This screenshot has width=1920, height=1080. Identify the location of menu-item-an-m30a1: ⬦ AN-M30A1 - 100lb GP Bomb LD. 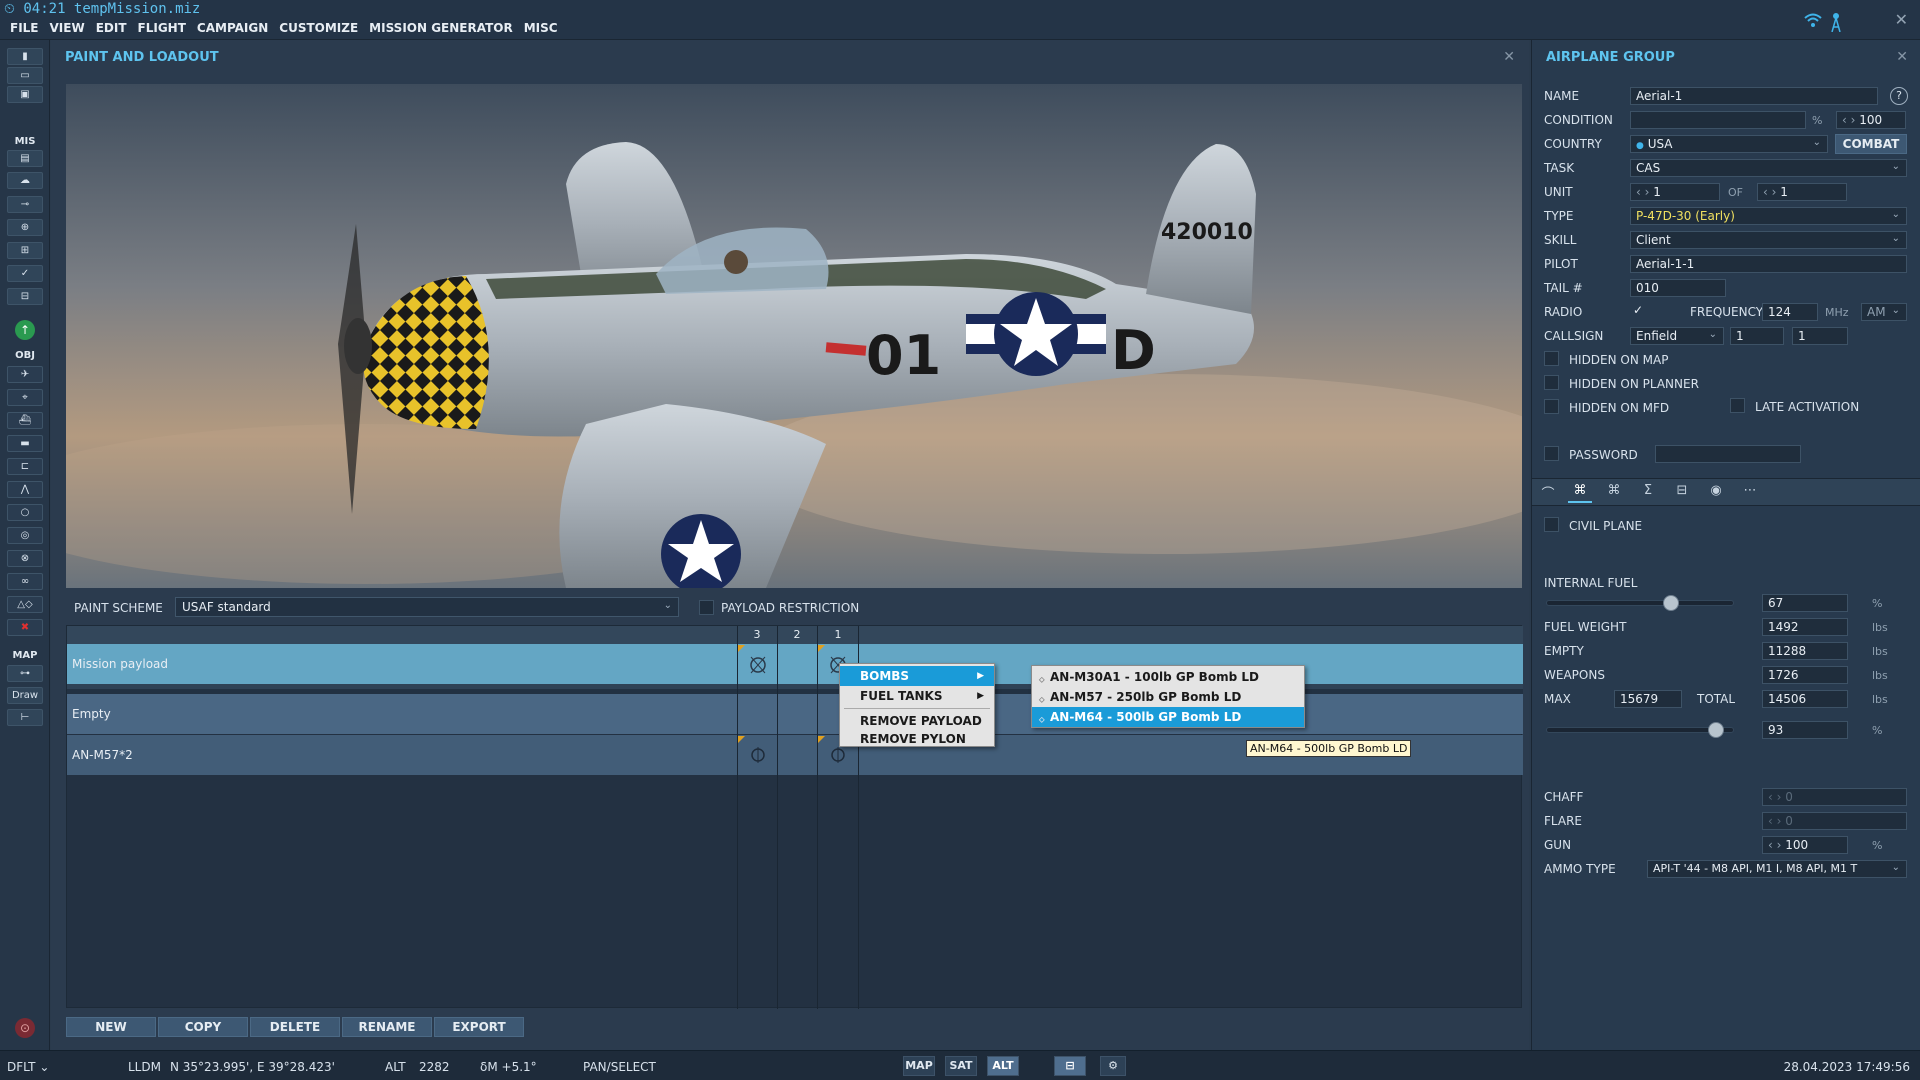
(1168, 677).